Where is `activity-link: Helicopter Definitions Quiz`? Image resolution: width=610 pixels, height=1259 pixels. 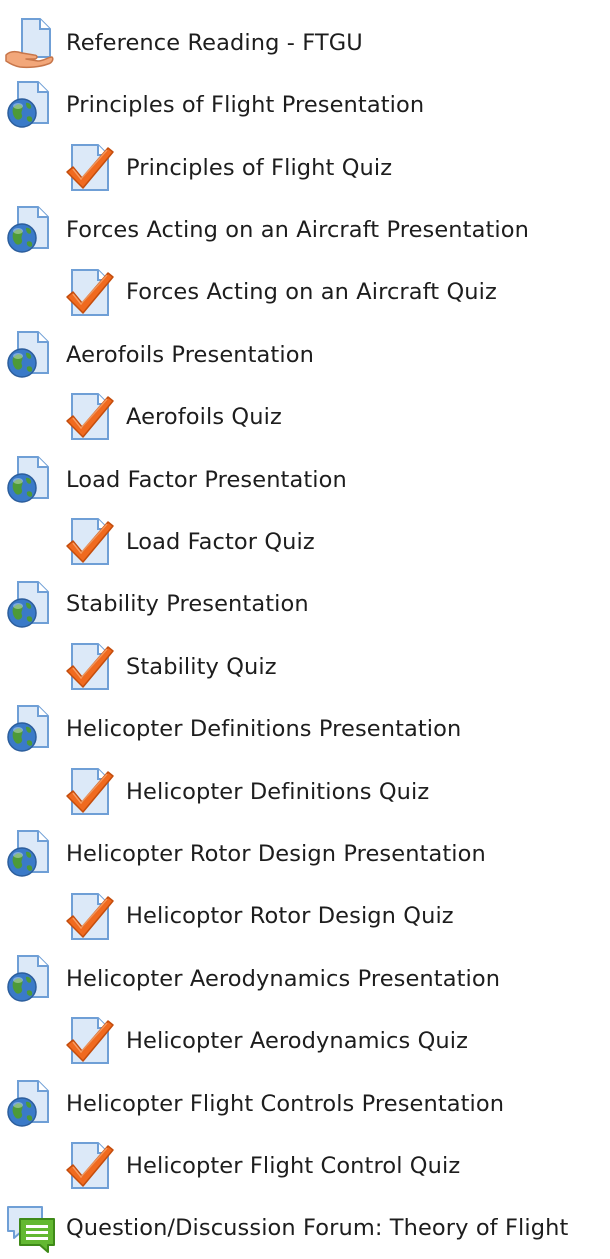 activity-link: Helicopter Definitions Quiz is located at coordinates (277, 792).